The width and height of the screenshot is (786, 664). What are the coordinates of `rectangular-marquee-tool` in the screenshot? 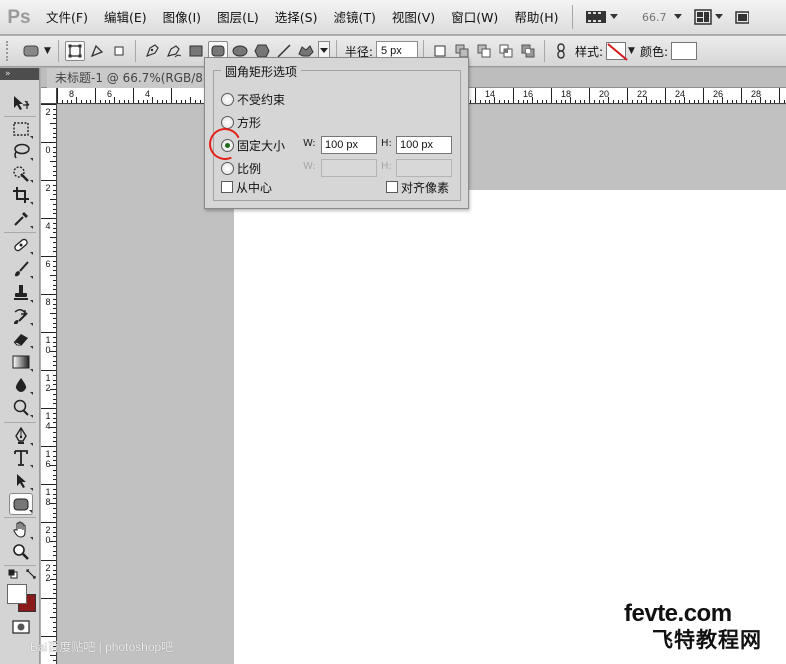 It's located at (21, 129).